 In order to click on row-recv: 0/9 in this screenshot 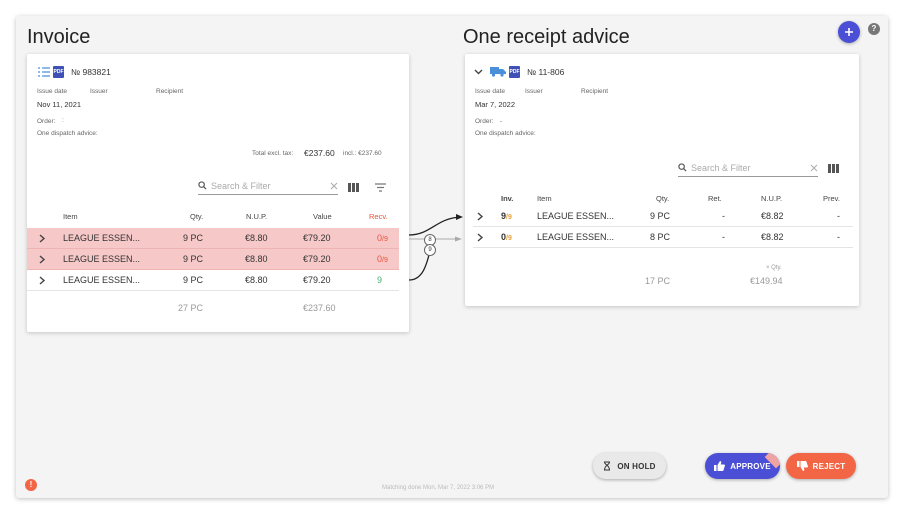, I will do `click(382, 260)`.